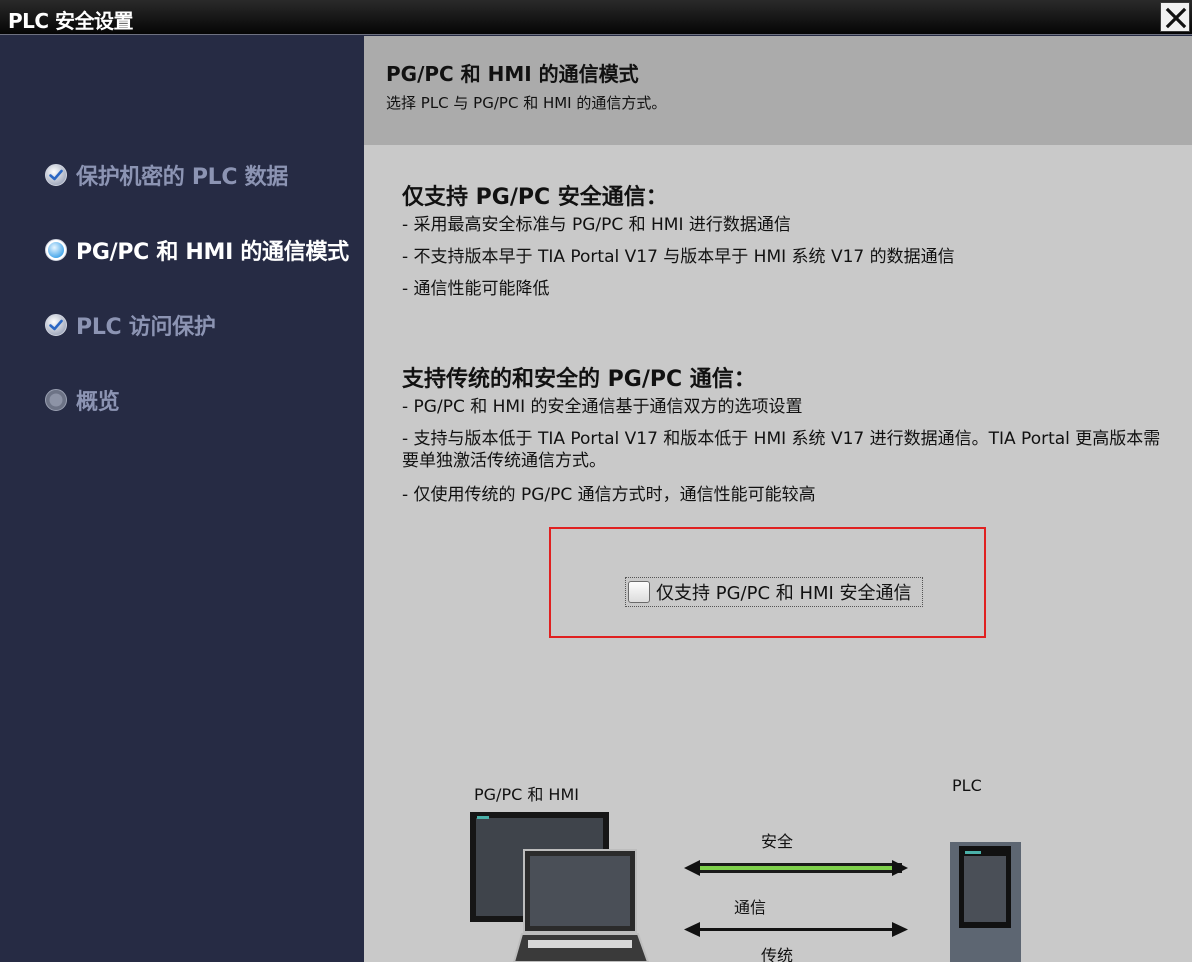 The height and width of the screenshot is (962, 1192). I want to click on close-icon, so click(1176, 18).